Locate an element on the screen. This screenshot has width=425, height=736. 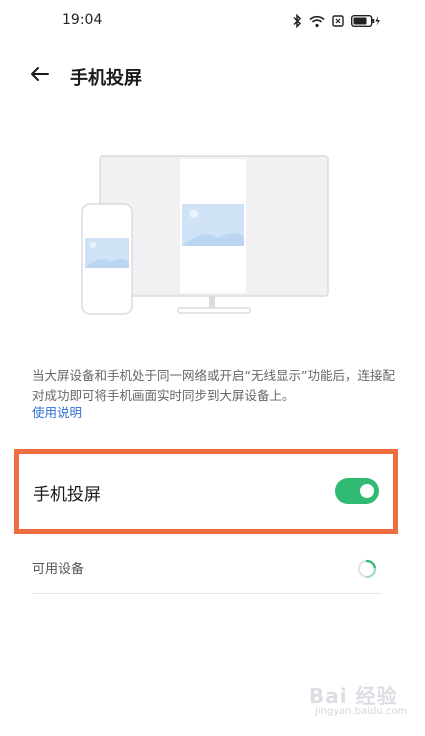
screen-cast-label: 手机投屏 is located at coordinates (67, 495).